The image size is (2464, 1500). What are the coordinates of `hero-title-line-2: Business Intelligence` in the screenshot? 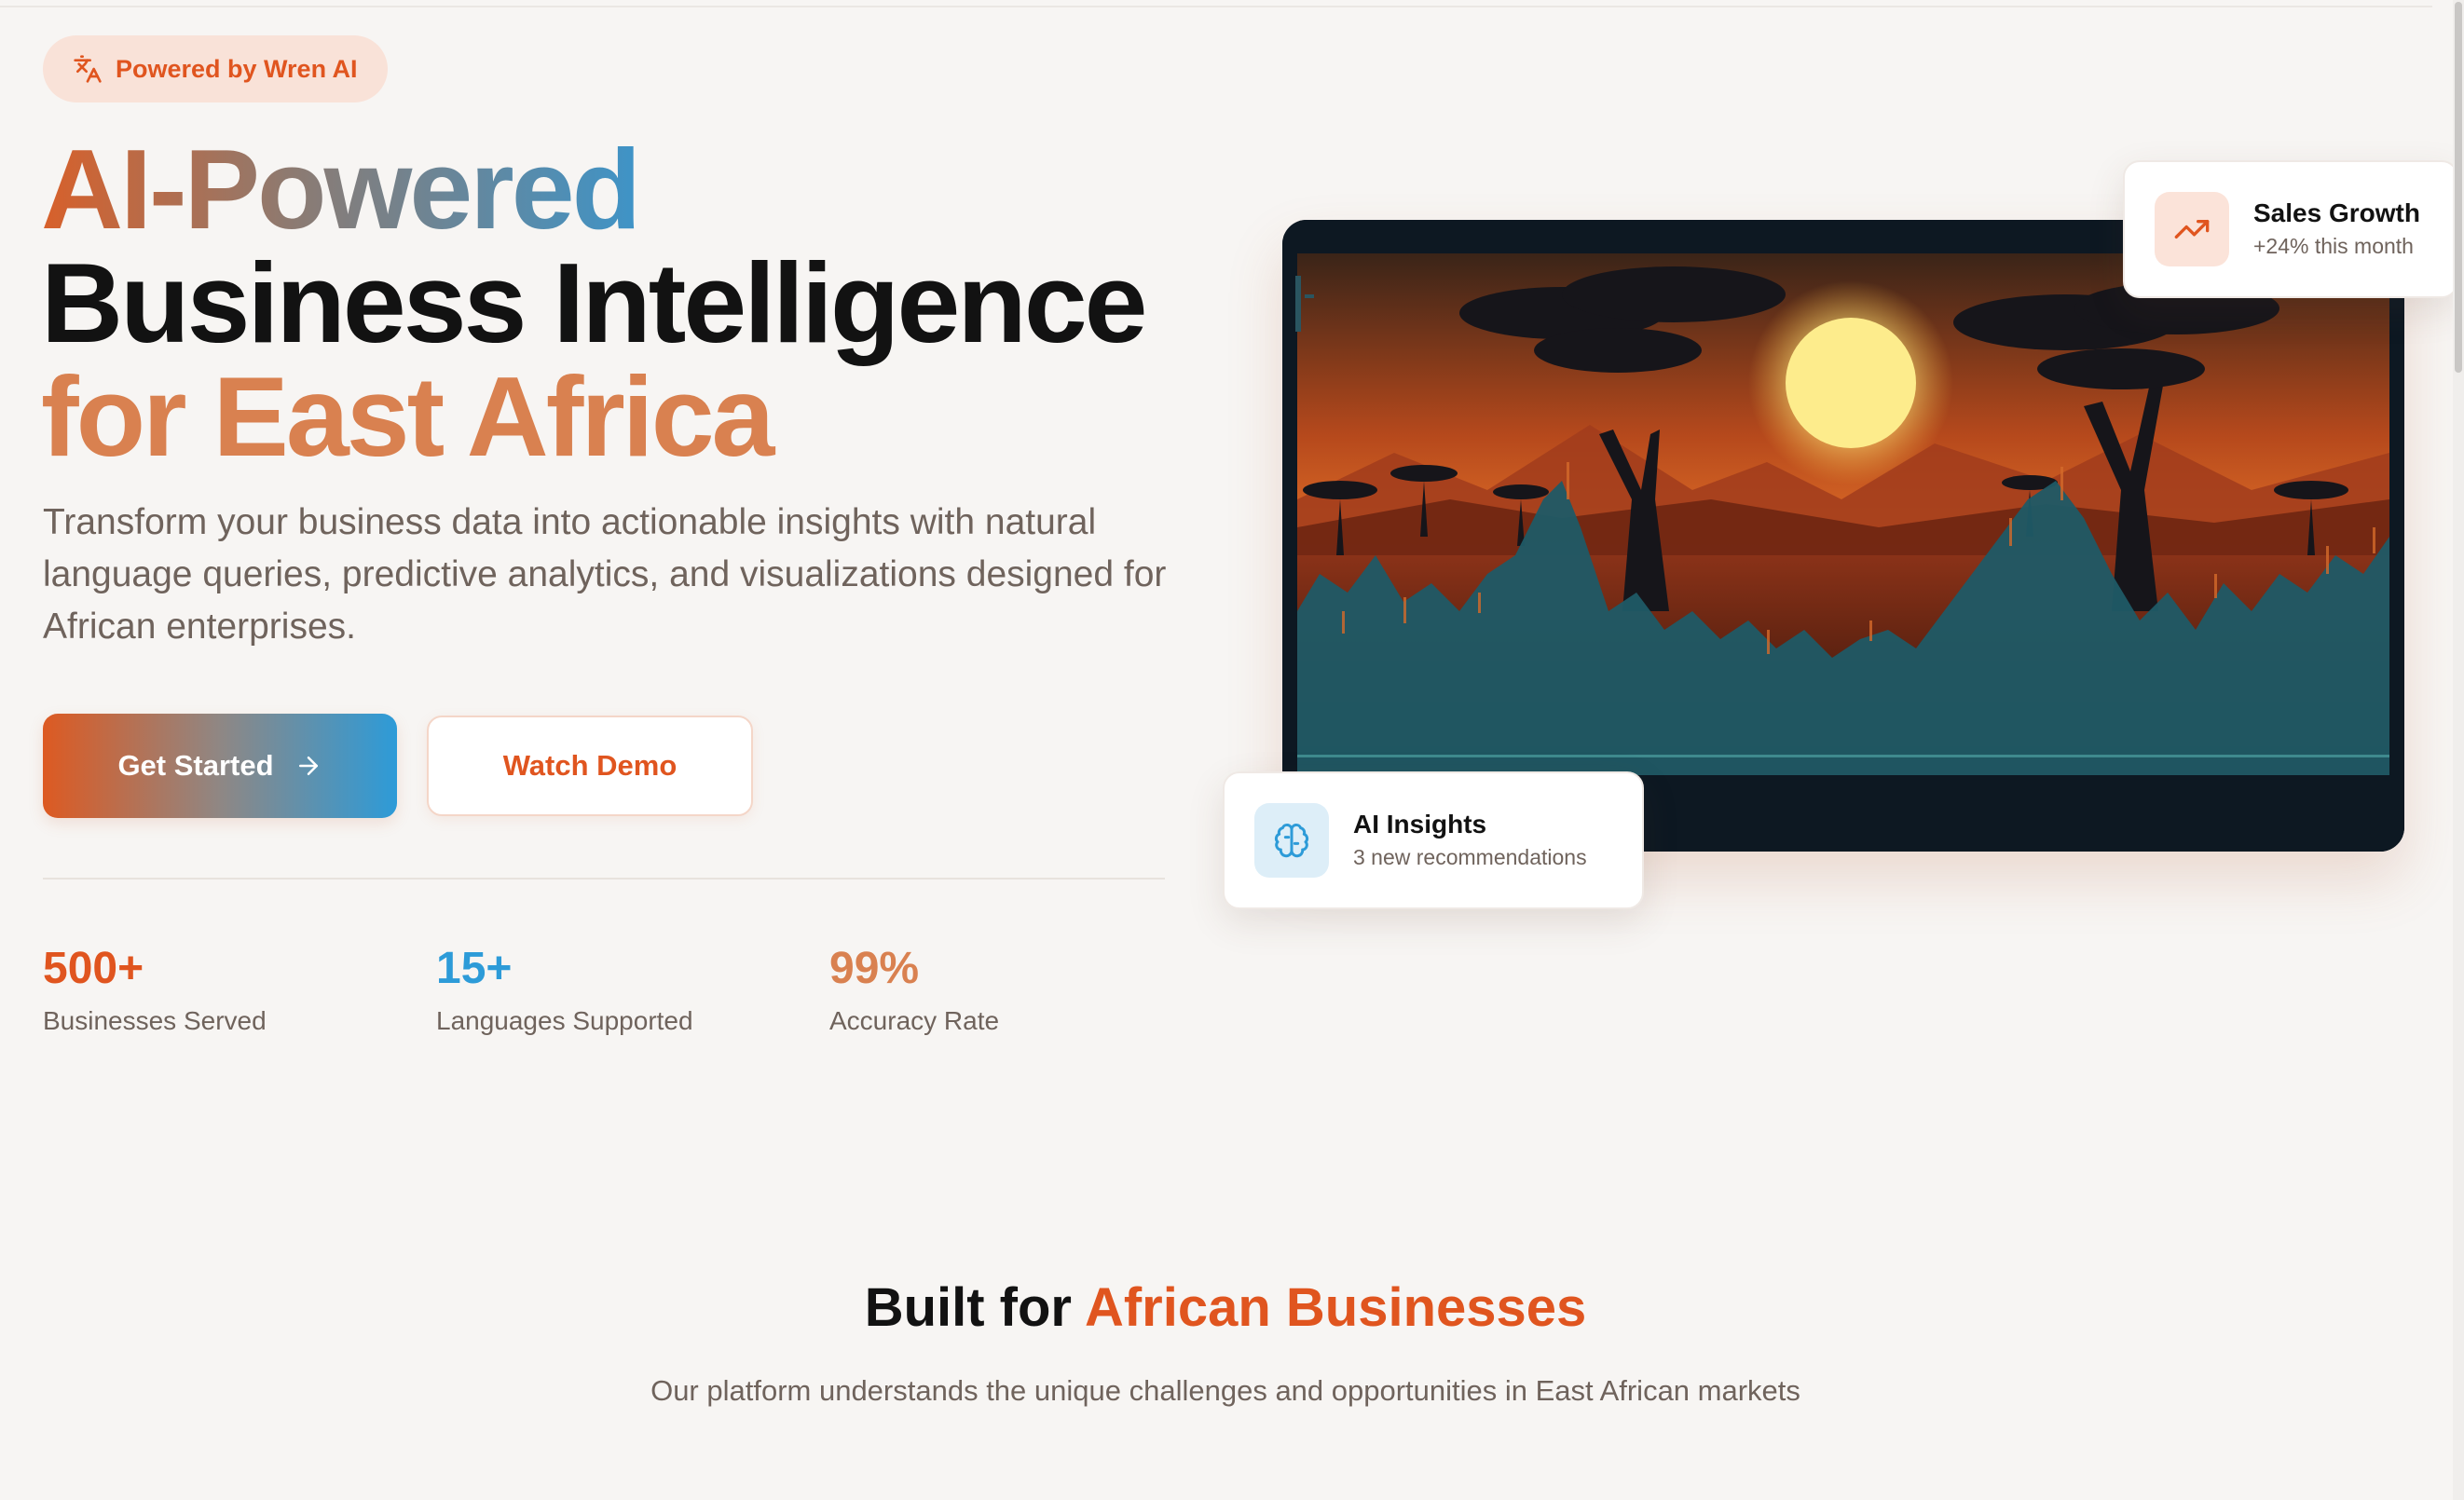 It's located at (594, 302).